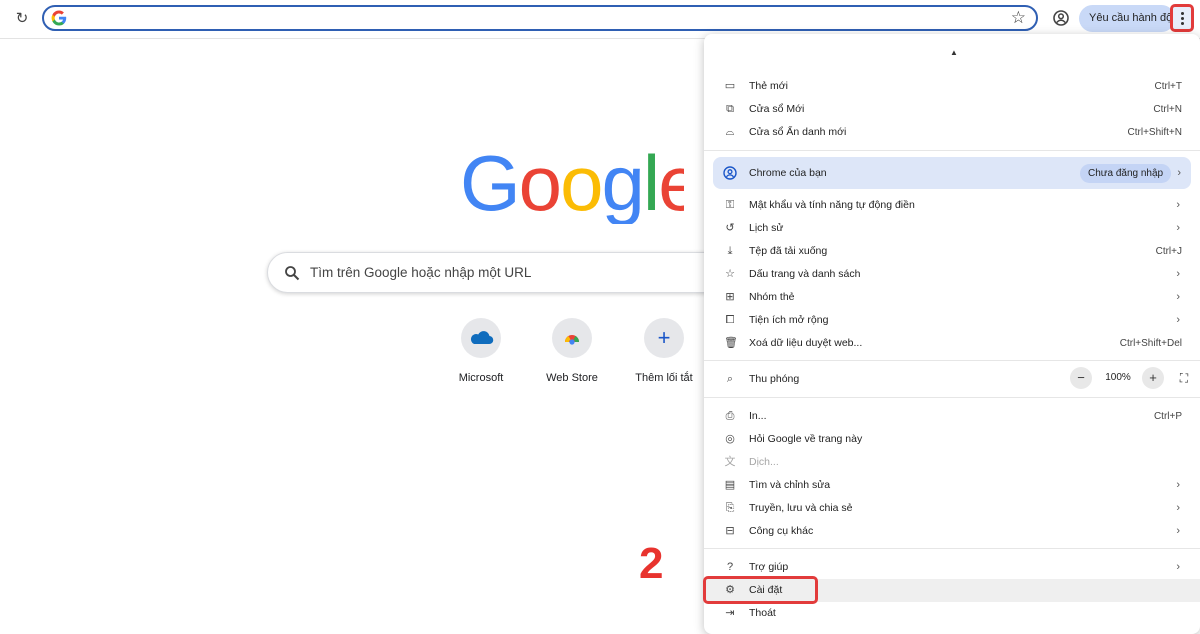  Describe the element at coordinates (730, 531) in the screenshot. I see `toolbox-icon: ⊟` at that location.